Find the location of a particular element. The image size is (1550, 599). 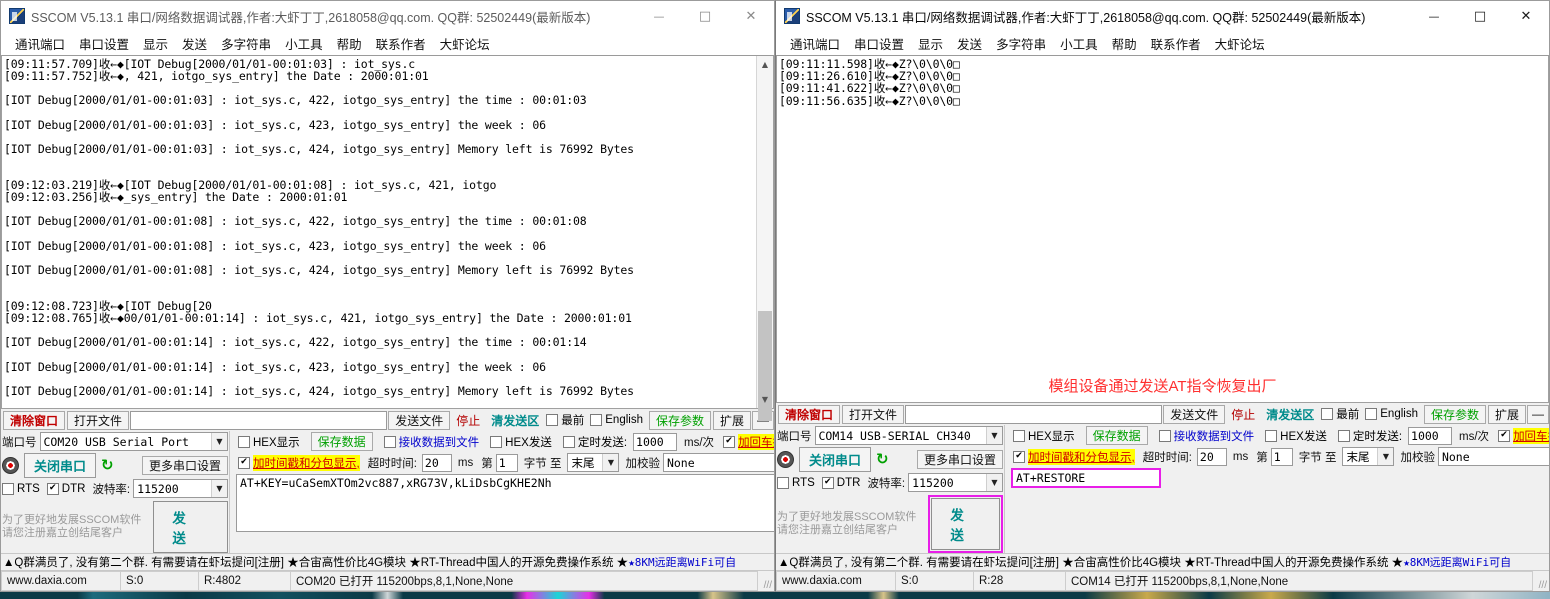

dtr-checkbox-box is located at coordinates (52, 488).